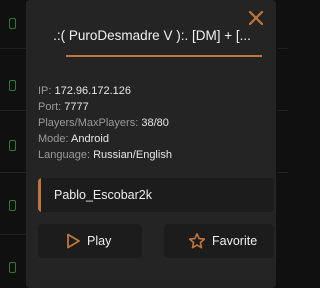 The height and width of the screenshot is (288, 320). Describe the element at coordinates (105, 107) in the screenshot. I see `info-row-port: Port: 7777` at that location.